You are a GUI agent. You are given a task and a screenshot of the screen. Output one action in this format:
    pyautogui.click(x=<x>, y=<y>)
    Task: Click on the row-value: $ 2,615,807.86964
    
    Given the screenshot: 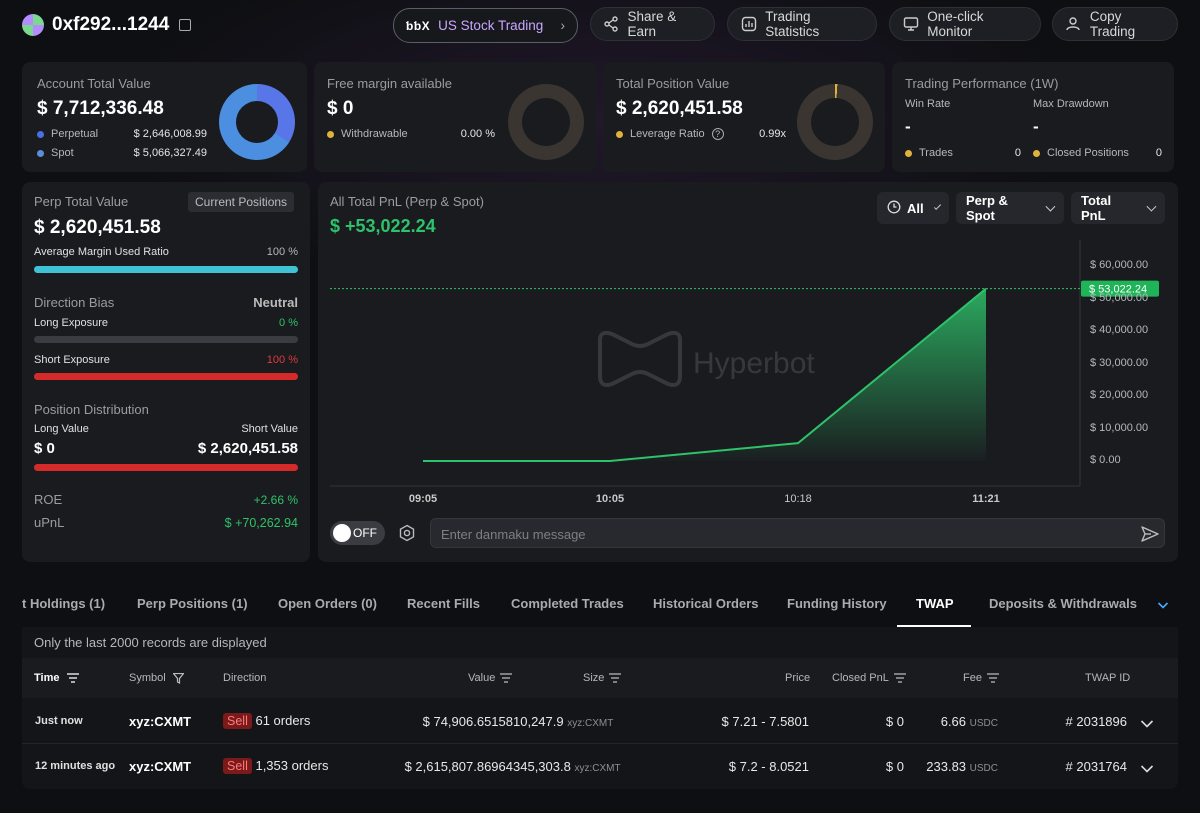 What is the action you would take?
    pyautogui.click(x=458, y=766)
    